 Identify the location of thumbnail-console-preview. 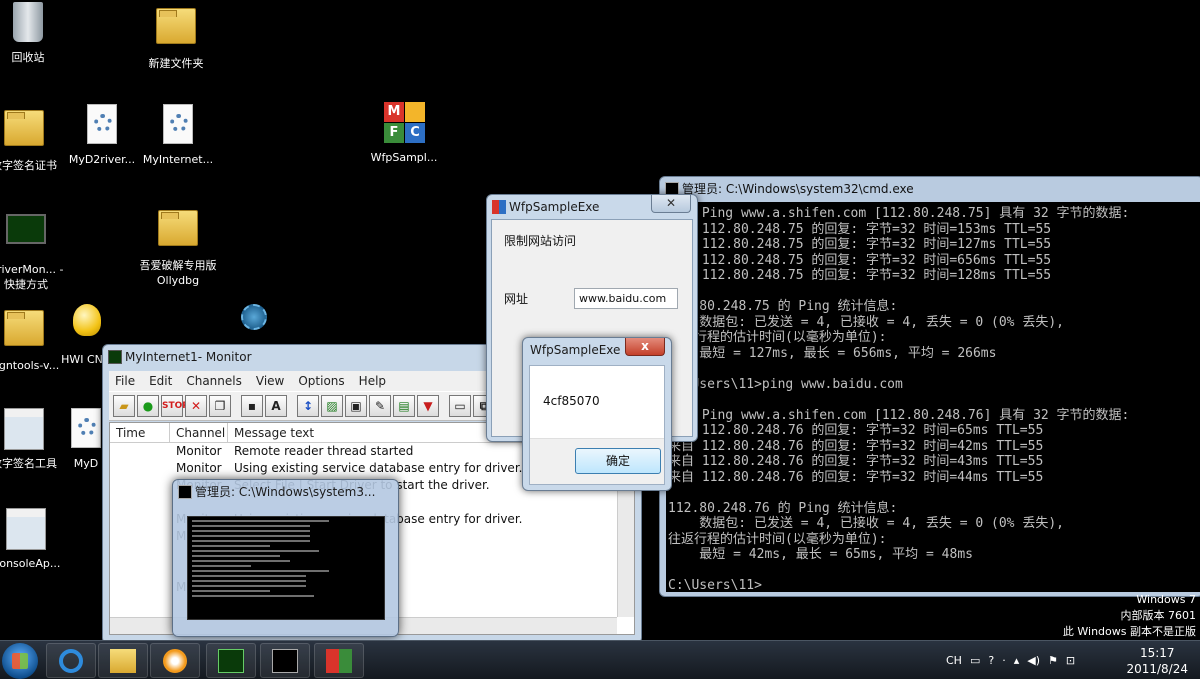
(286, 568).